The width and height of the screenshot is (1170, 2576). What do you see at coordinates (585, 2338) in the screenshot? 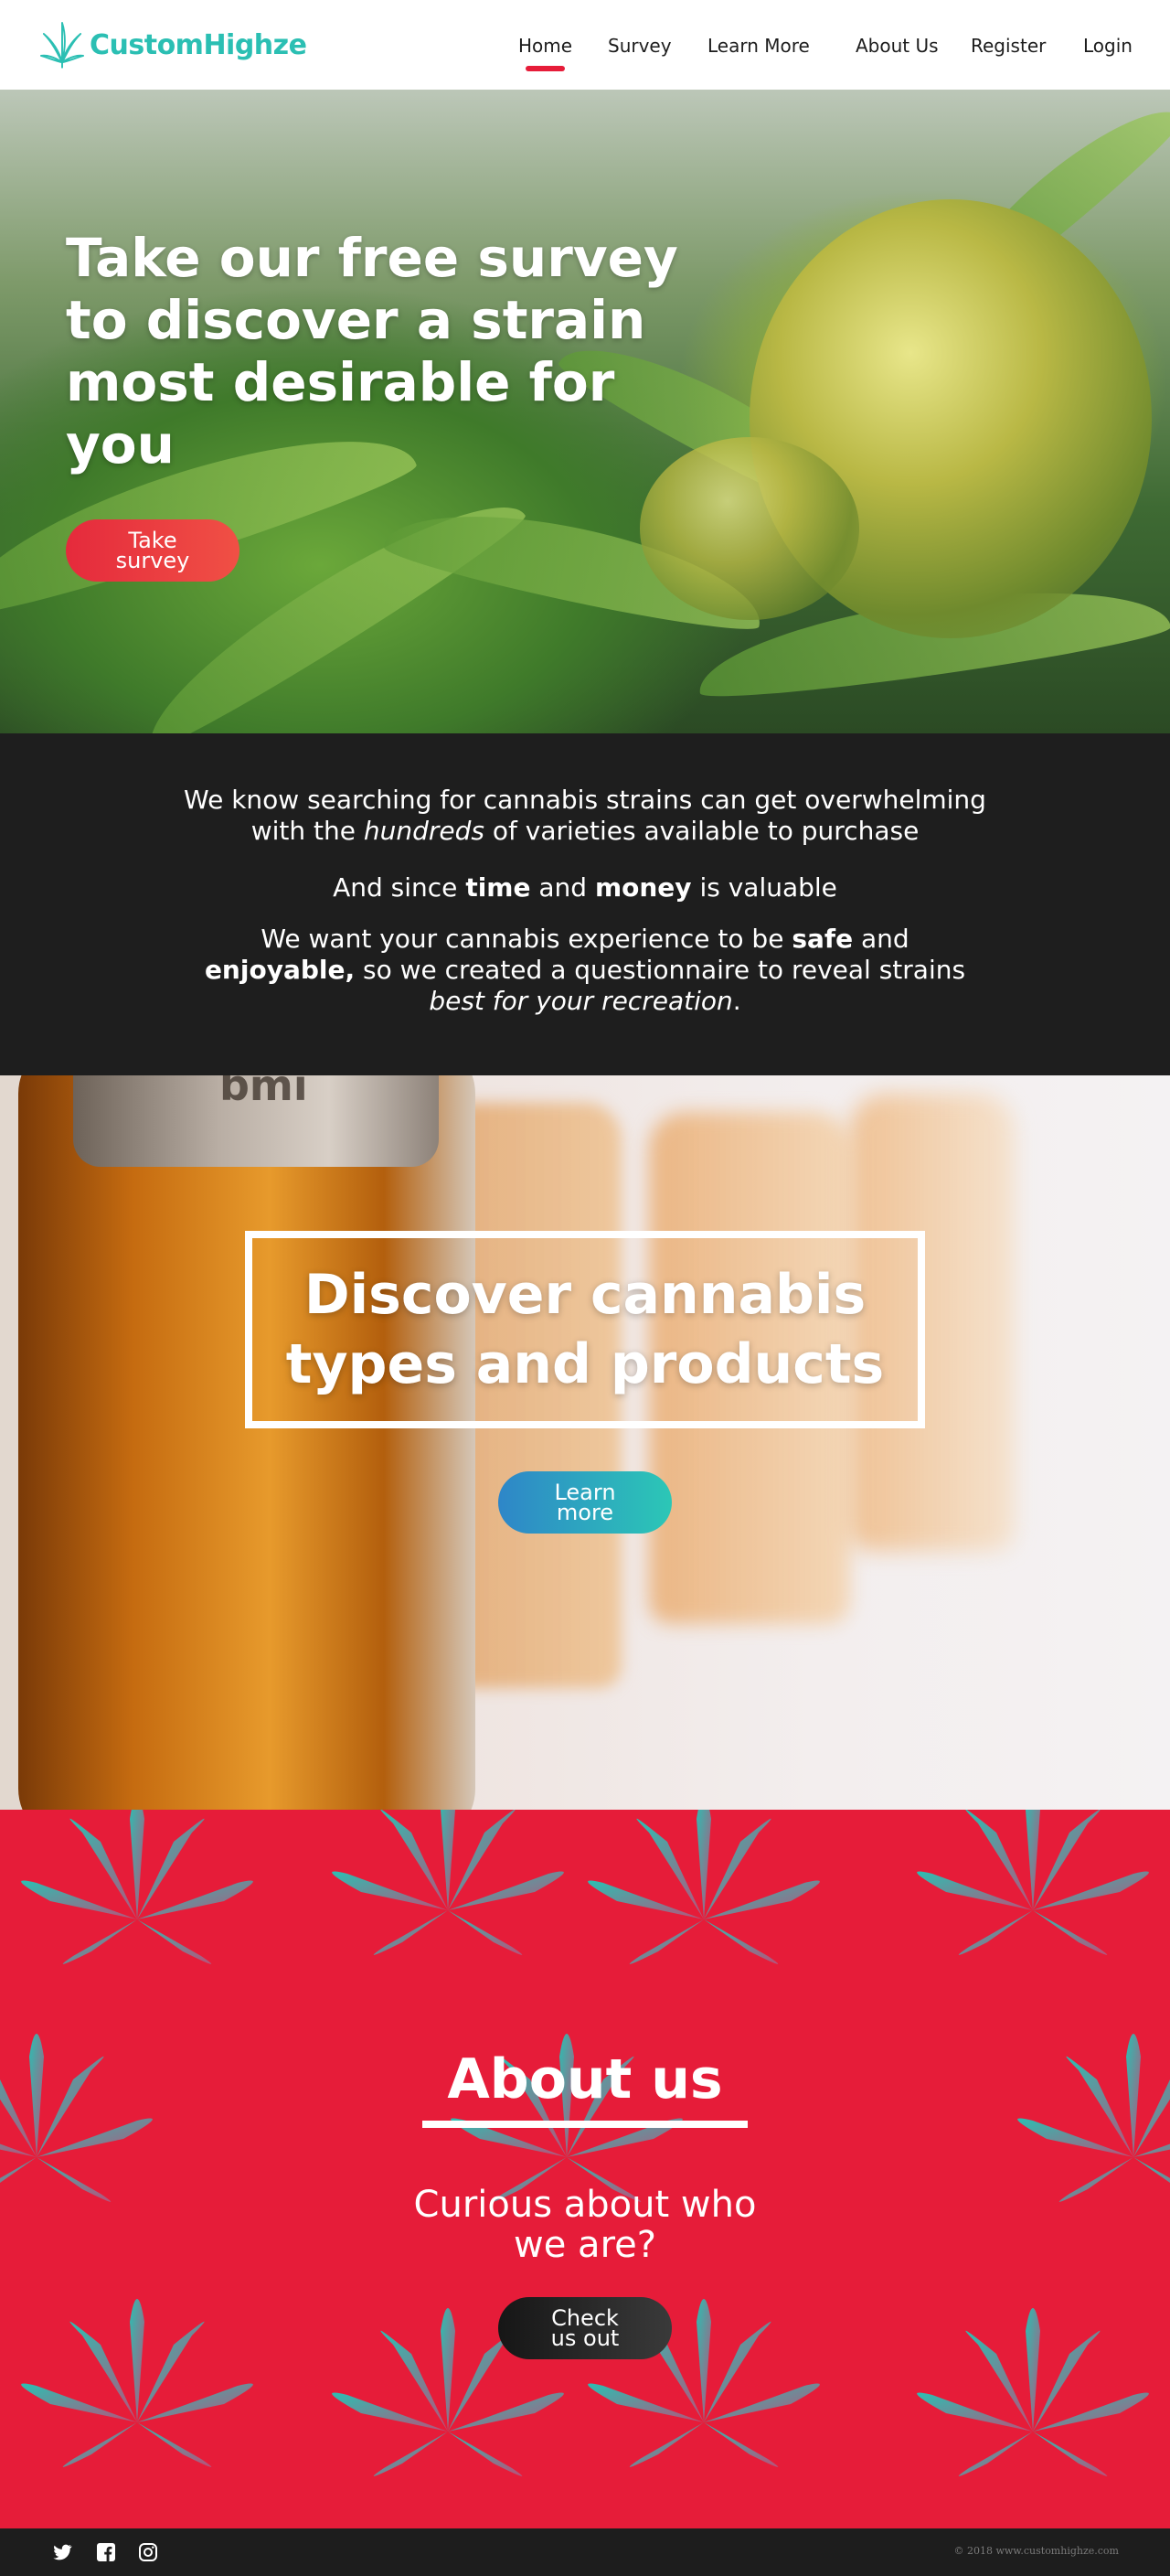
I see `button-label: us out` at bounding box center [585, 2338].